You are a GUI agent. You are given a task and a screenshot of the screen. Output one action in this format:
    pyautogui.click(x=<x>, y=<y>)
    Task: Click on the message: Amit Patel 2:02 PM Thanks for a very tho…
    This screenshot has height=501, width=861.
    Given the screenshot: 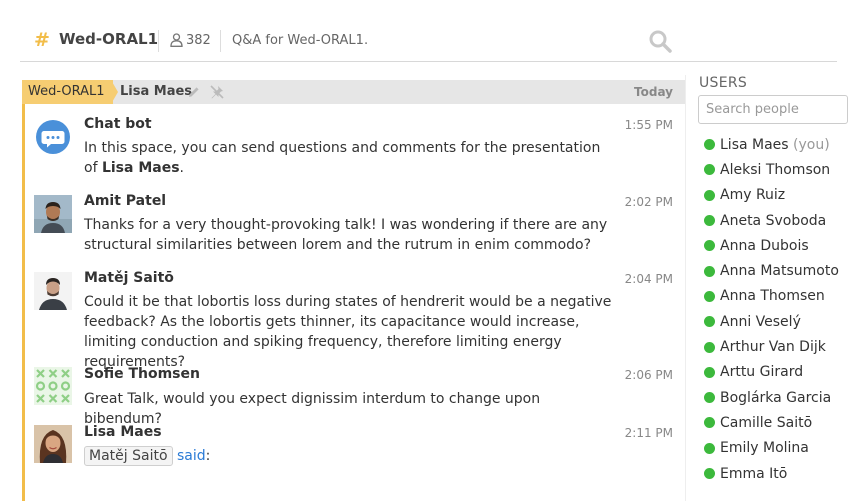 What is the action you would take?
    pyautogui.click(x=354, y=225)
    